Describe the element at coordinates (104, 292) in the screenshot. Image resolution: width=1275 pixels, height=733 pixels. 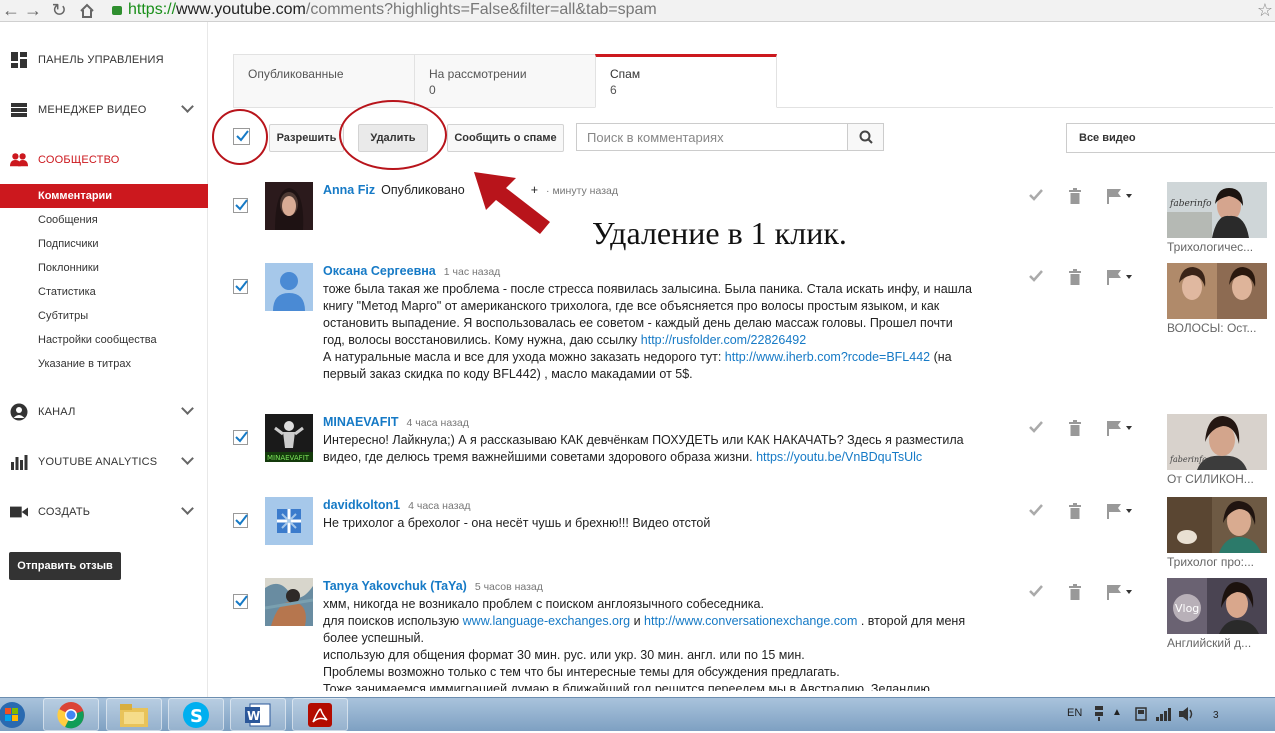
I see `sidebar-item-statistics: Статистика` at that location.